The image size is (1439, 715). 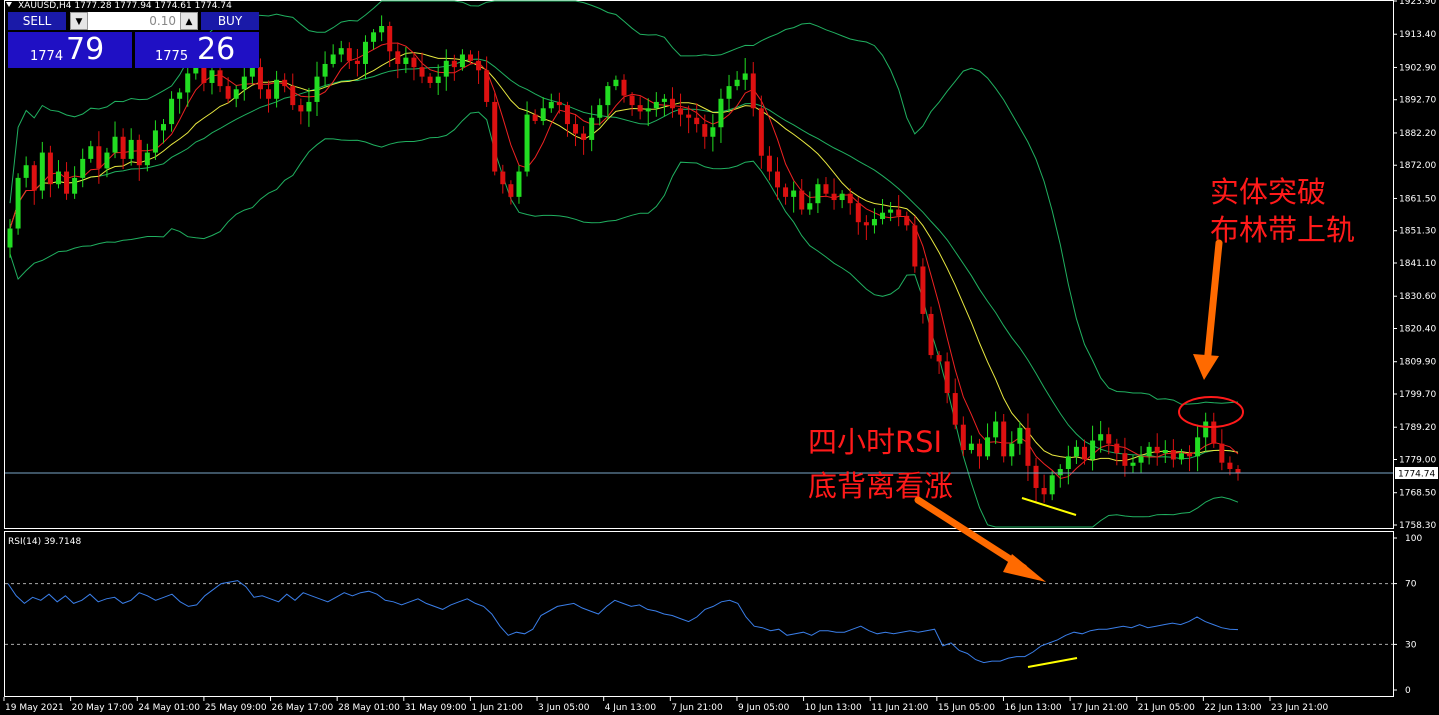 I want to click on lot-decrease-arrow-icon: ▼, so click(x=79, y=21).